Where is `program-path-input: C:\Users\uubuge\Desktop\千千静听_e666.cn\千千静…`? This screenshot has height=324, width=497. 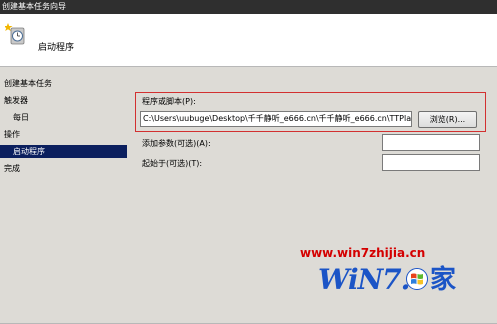
program-path-input: C:\Users\uubuge\Desktop\千千静听_e666.cn\千千静… is located at coordinates (276, 119).